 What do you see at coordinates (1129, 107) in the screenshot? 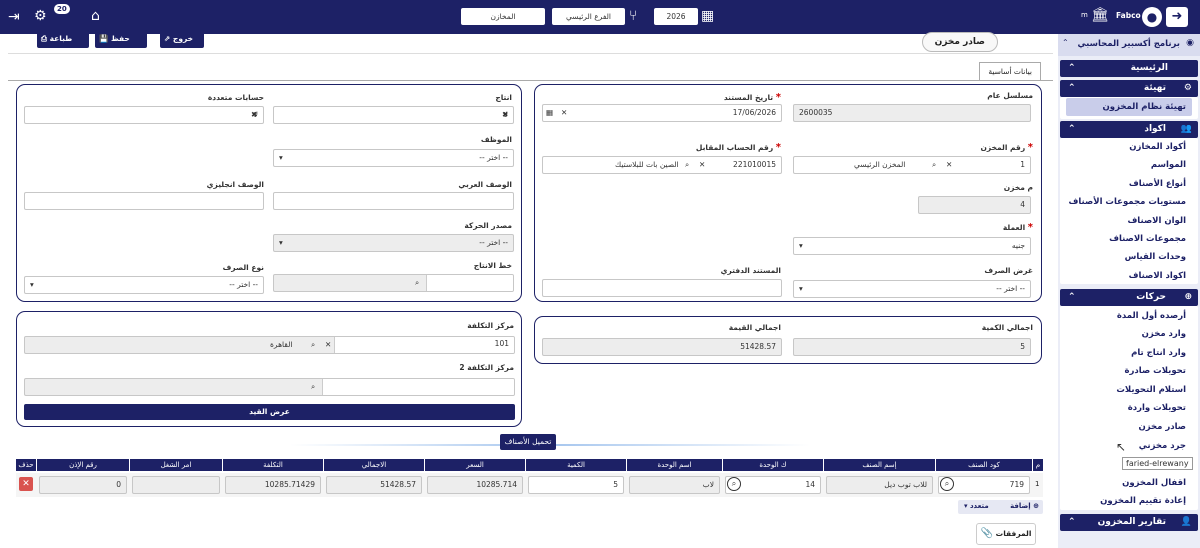
I see `sidebar-item-stock-setup: تهيئة نظام المخزون` at bounding box center [1129, 107].